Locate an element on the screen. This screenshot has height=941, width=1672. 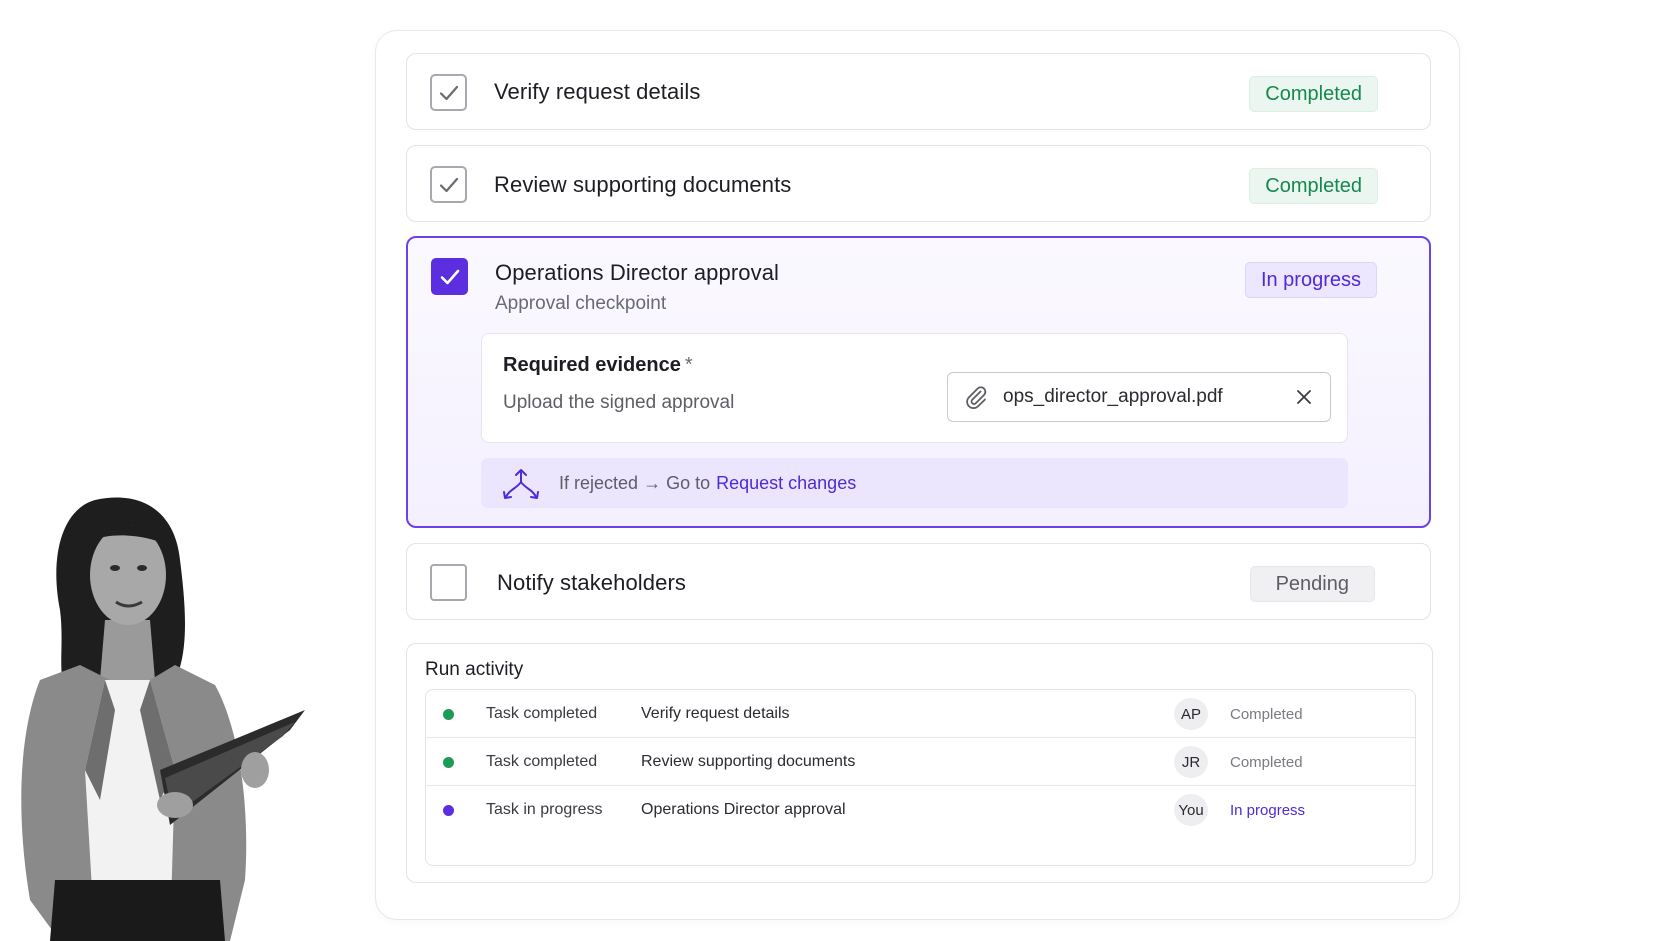
activity-task: Review supporting documents is located at coordinates (748, 761).